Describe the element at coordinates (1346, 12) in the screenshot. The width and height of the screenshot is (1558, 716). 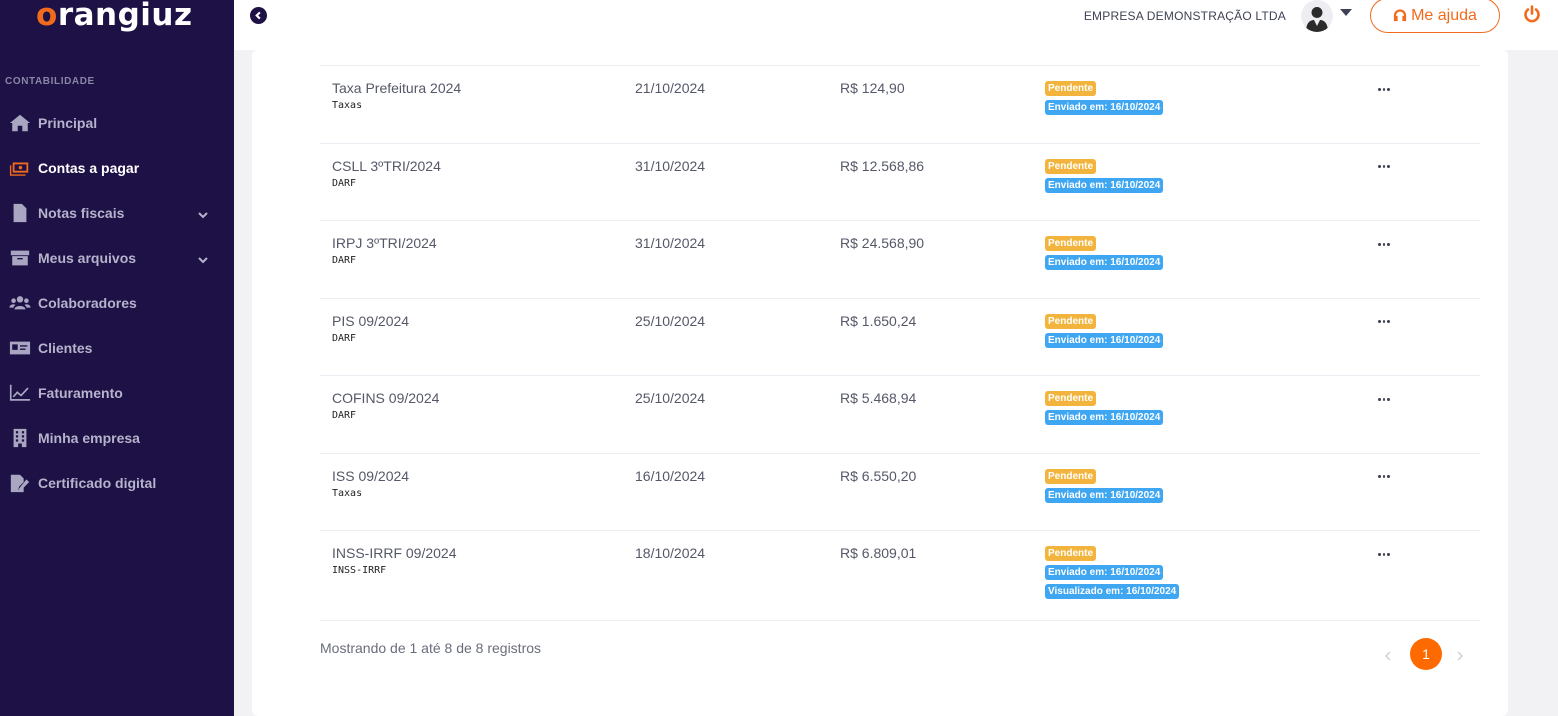
I see `user-menu-caret-icon` at that location.